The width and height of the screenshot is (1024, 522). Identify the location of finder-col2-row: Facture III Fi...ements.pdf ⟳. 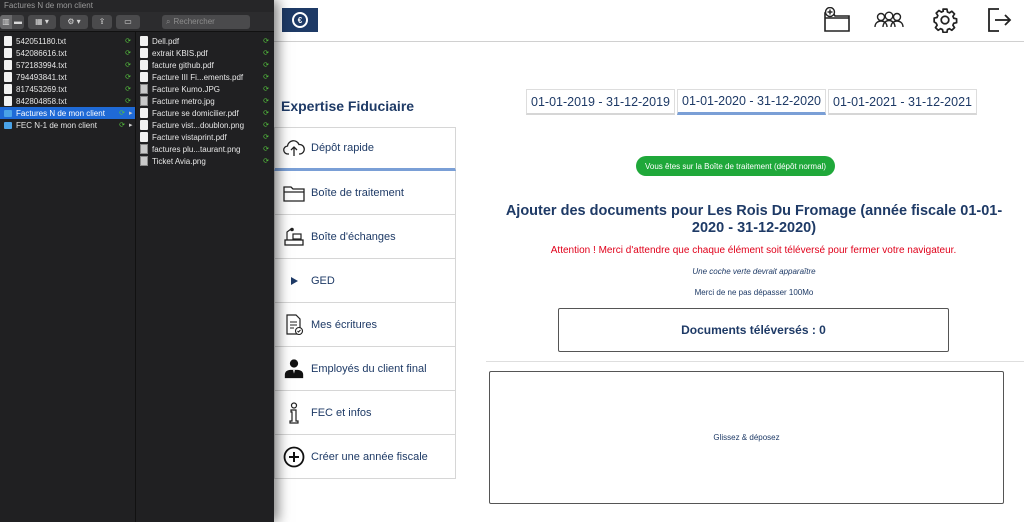
(204, 77).